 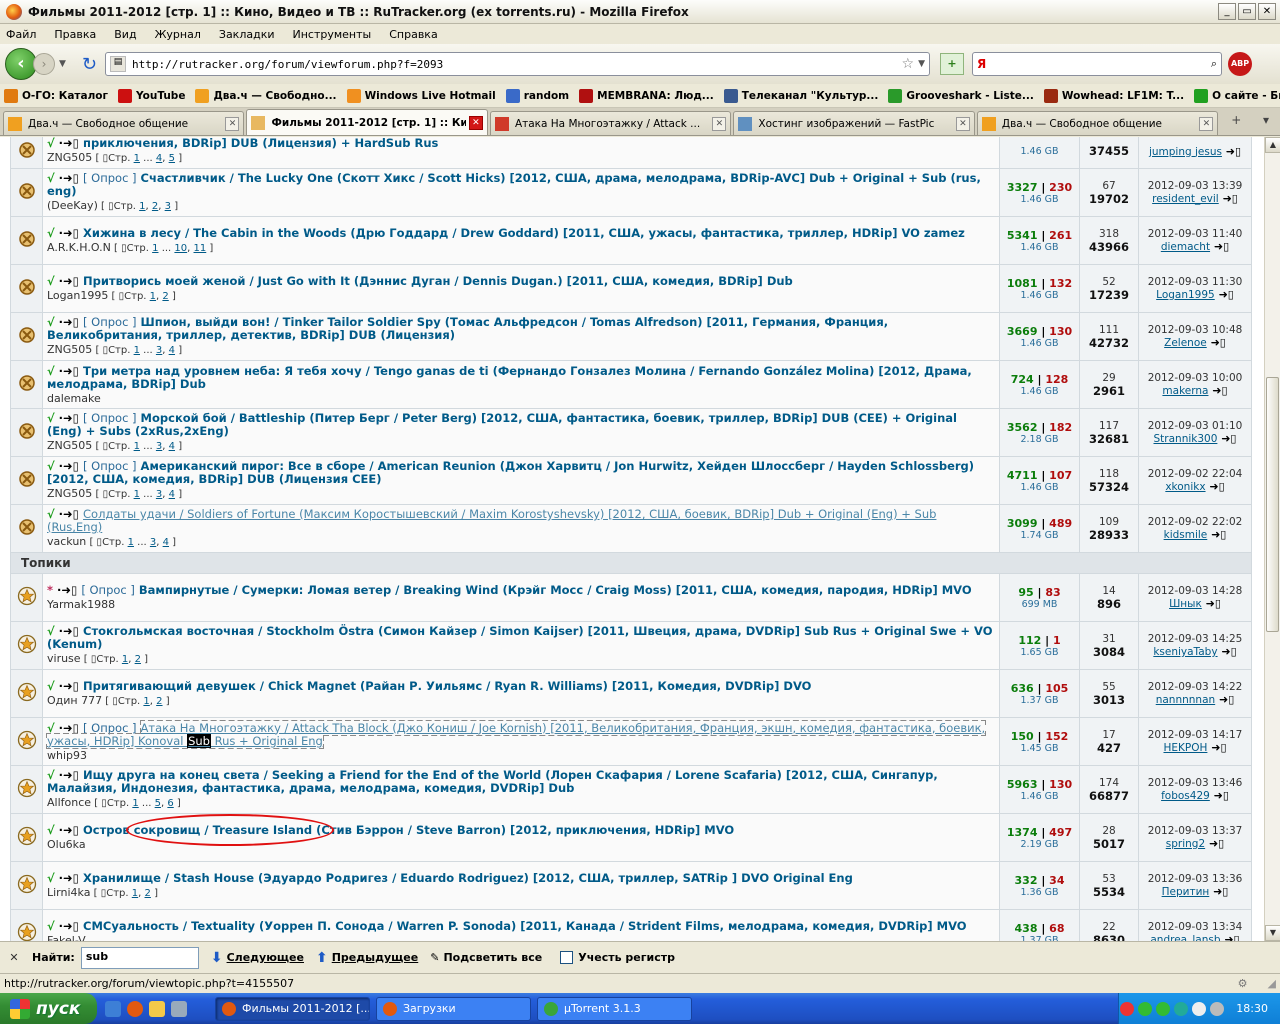 I want to click on bookmark-item: Windows Live Hotmail, so click(x=421, y=95).